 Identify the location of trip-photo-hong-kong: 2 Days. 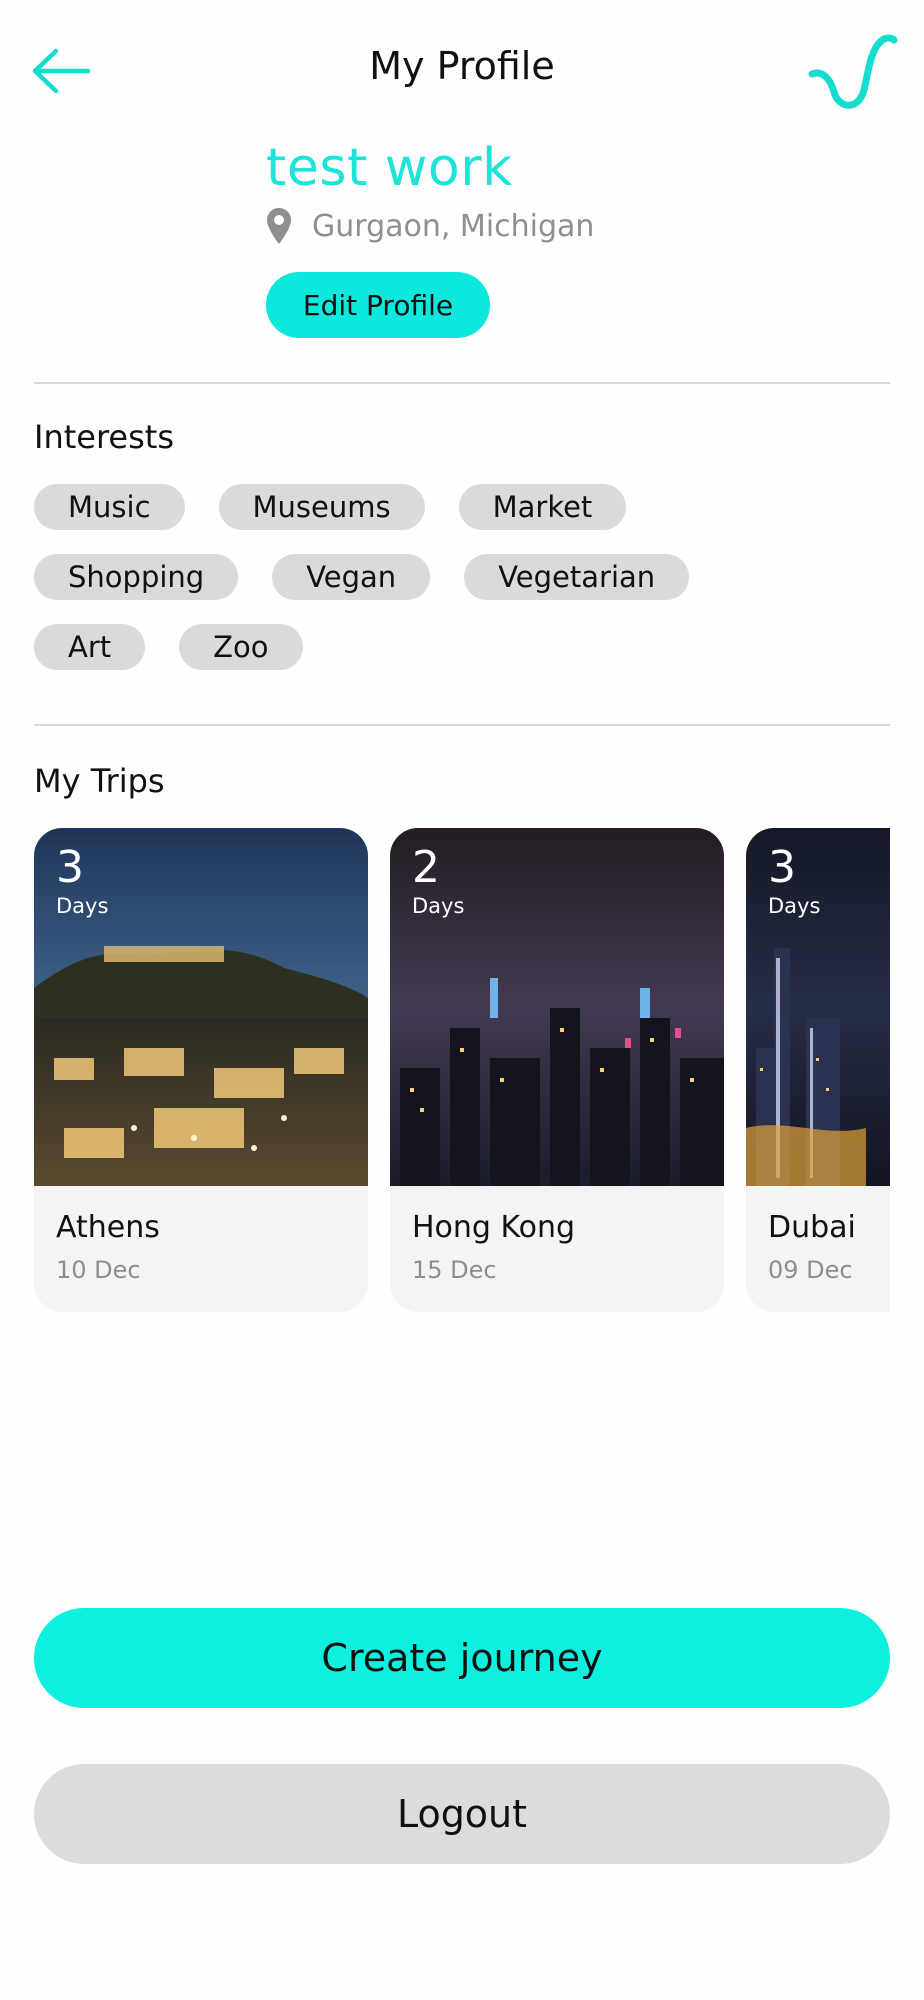
(557, 1007).